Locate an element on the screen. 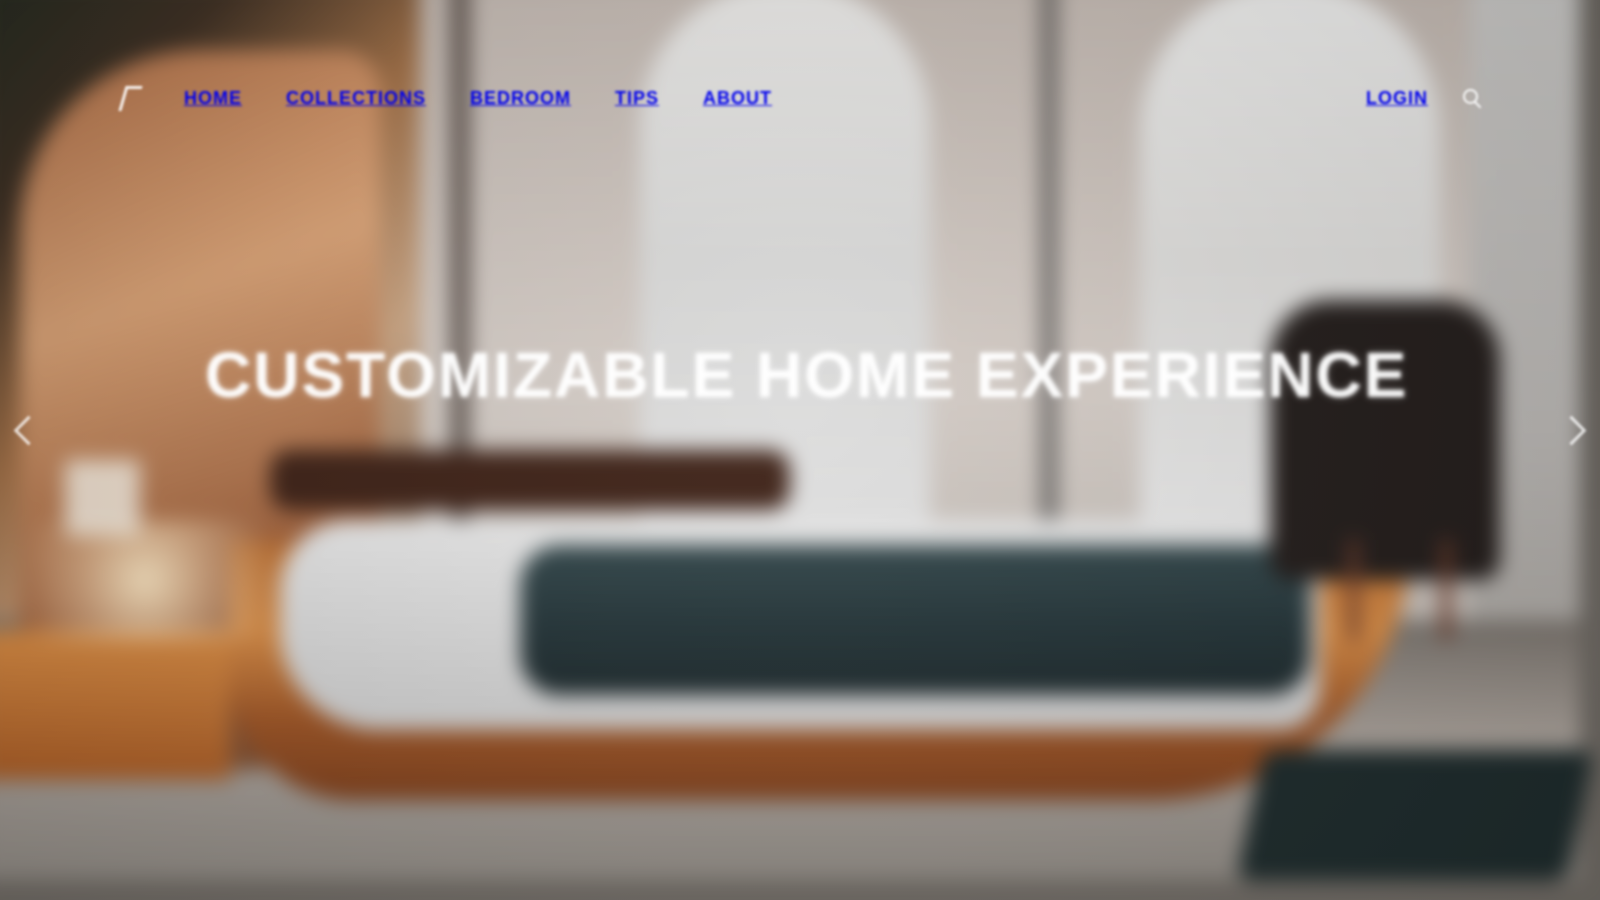 The height and width of the screenshot is (900, 1600). hero-title: CUSTOMIZABLE HOME EXPERIENCE is located at coordinates (807, 375).